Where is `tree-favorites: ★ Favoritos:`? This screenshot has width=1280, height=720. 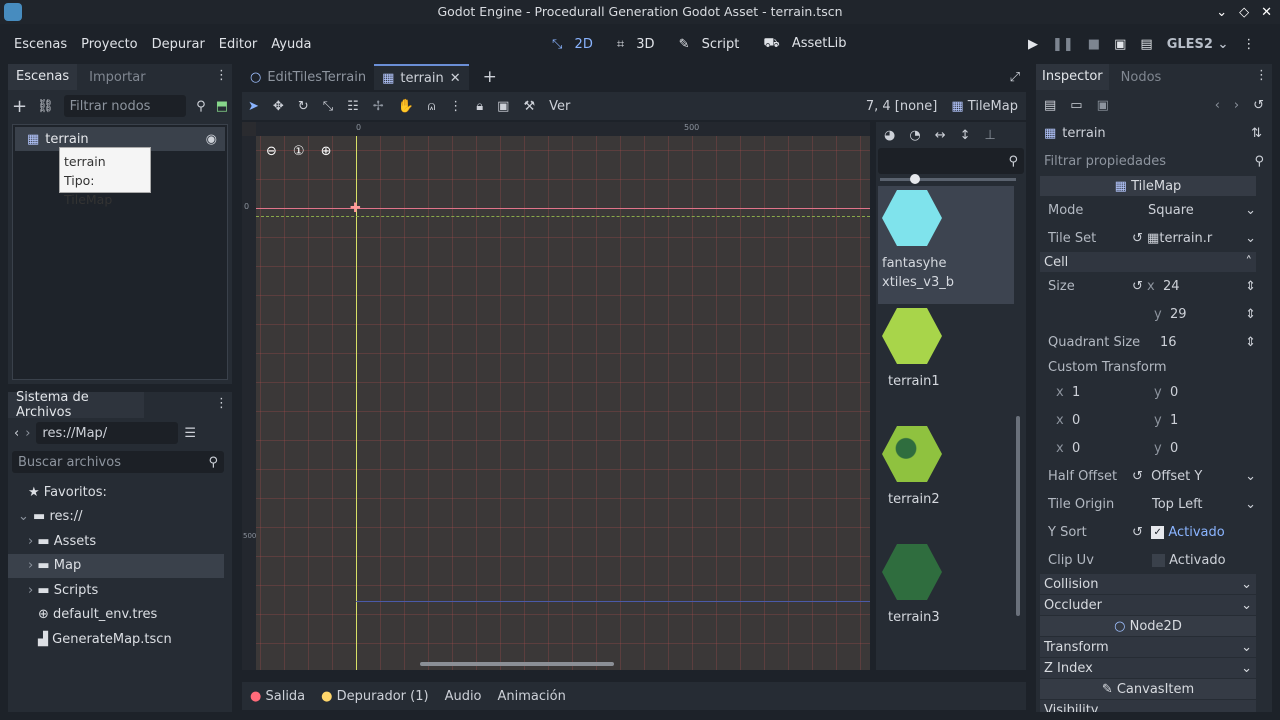
tree-favorites: ★ Favoritos: is located at coordinates (120, 492).